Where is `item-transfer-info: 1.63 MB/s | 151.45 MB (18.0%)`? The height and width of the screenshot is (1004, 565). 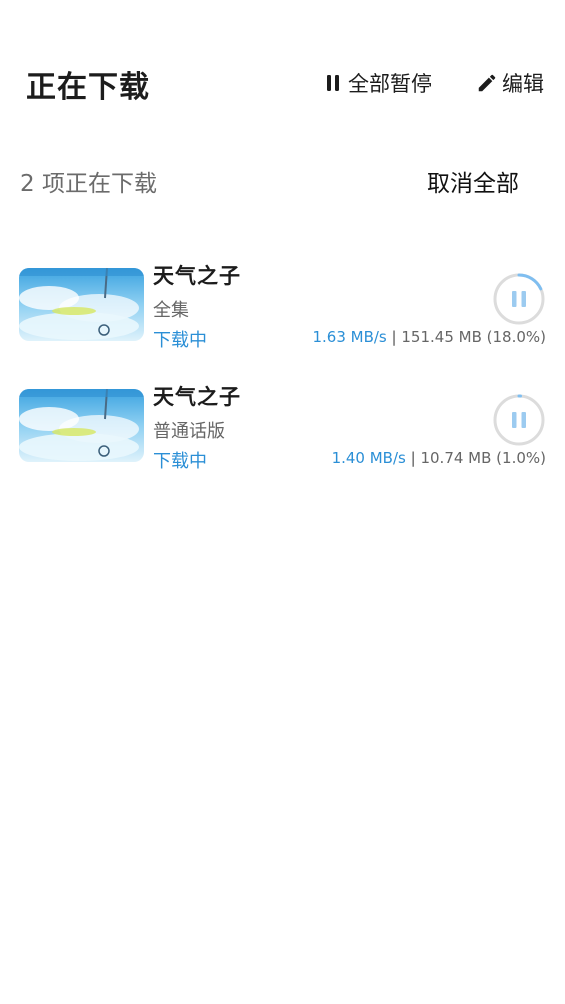
item-transfer-info: 1.63 MB/s | 151.45 MB (18.0%) is located at coordinates (429, 337).